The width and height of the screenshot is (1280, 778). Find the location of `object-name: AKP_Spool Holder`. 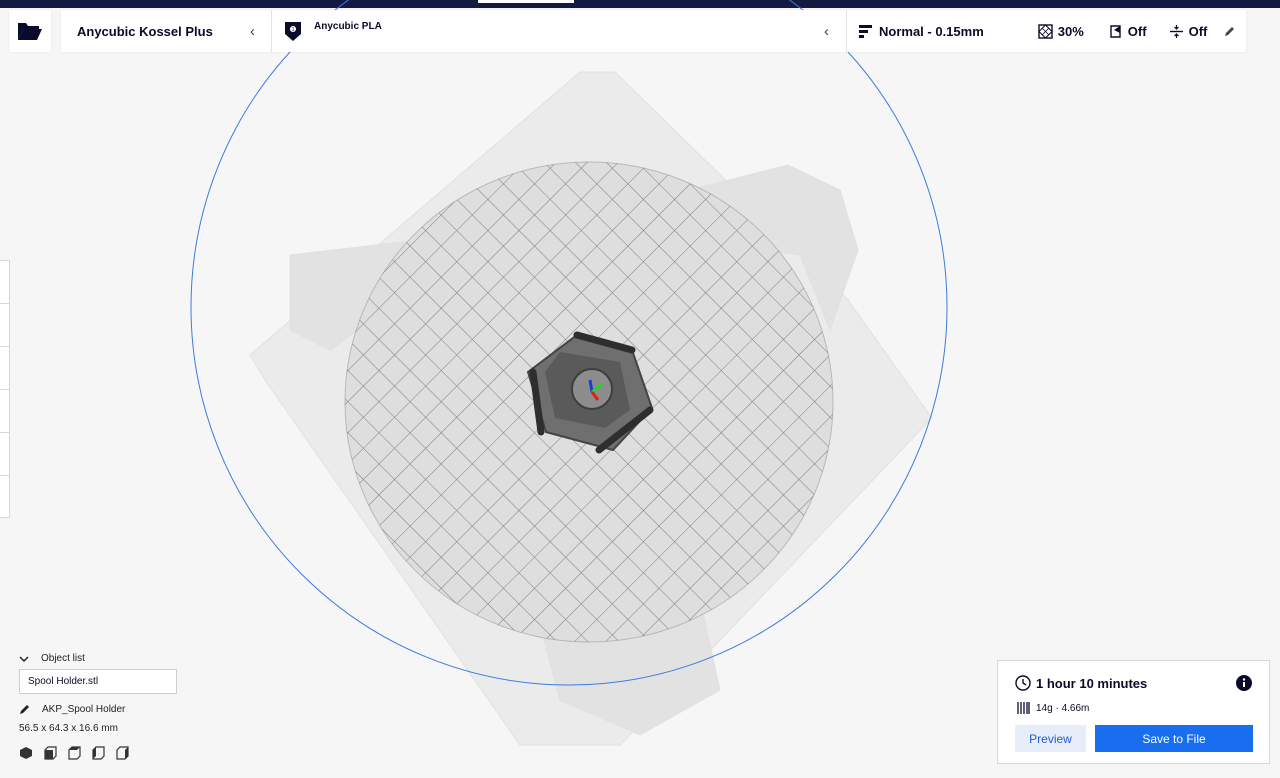

object-name: AKP_Spool Holder is located at coordinates (84, 709).